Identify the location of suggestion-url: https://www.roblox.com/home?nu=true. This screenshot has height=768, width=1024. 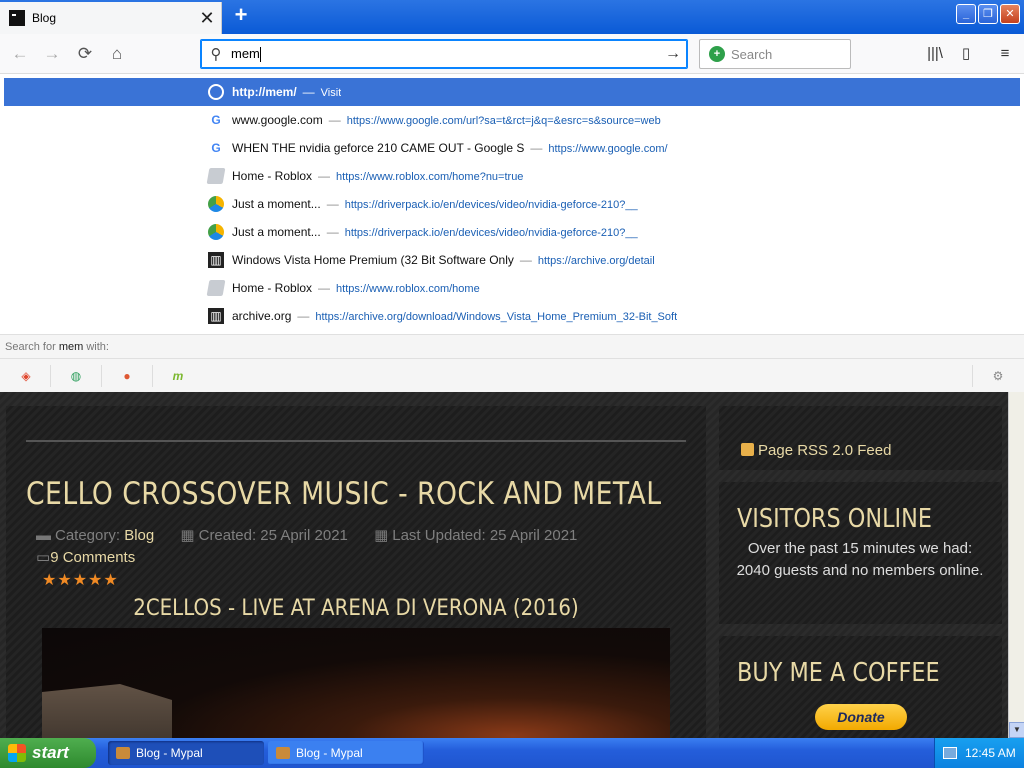
(430, 177).